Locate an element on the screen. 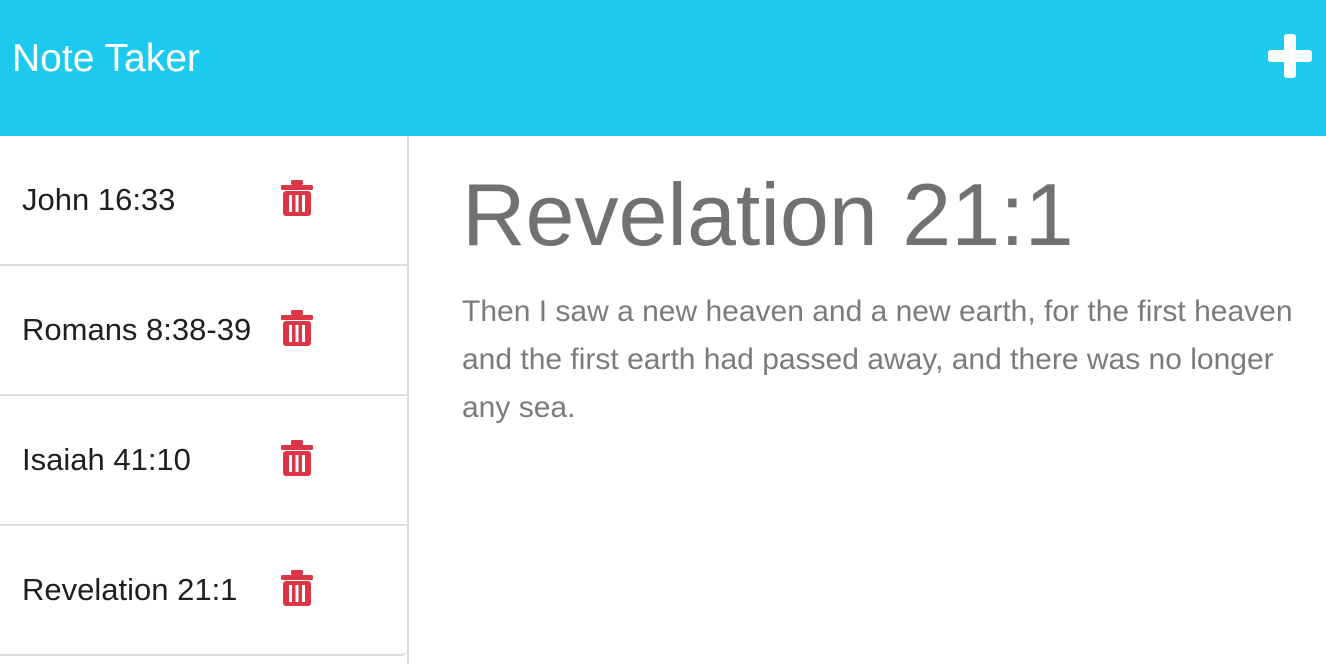 Image resolution: width=1326 pixels, height=664 pixels. brand-link: Note Taker is located at coordinates (106, 59).